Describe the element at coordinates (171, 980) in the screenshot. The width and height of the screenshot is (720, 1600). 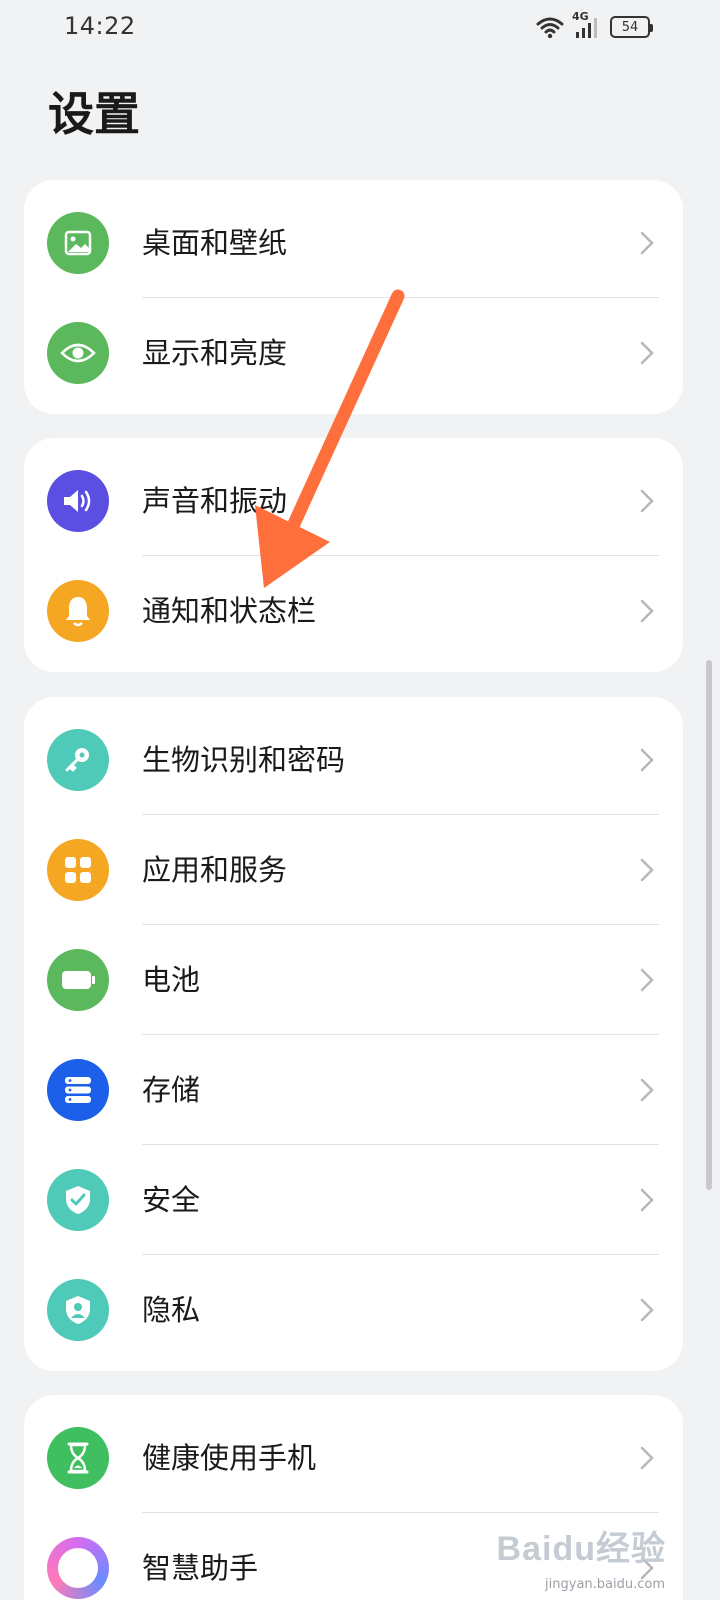
I see `settings-item-label: 电池` at that location.